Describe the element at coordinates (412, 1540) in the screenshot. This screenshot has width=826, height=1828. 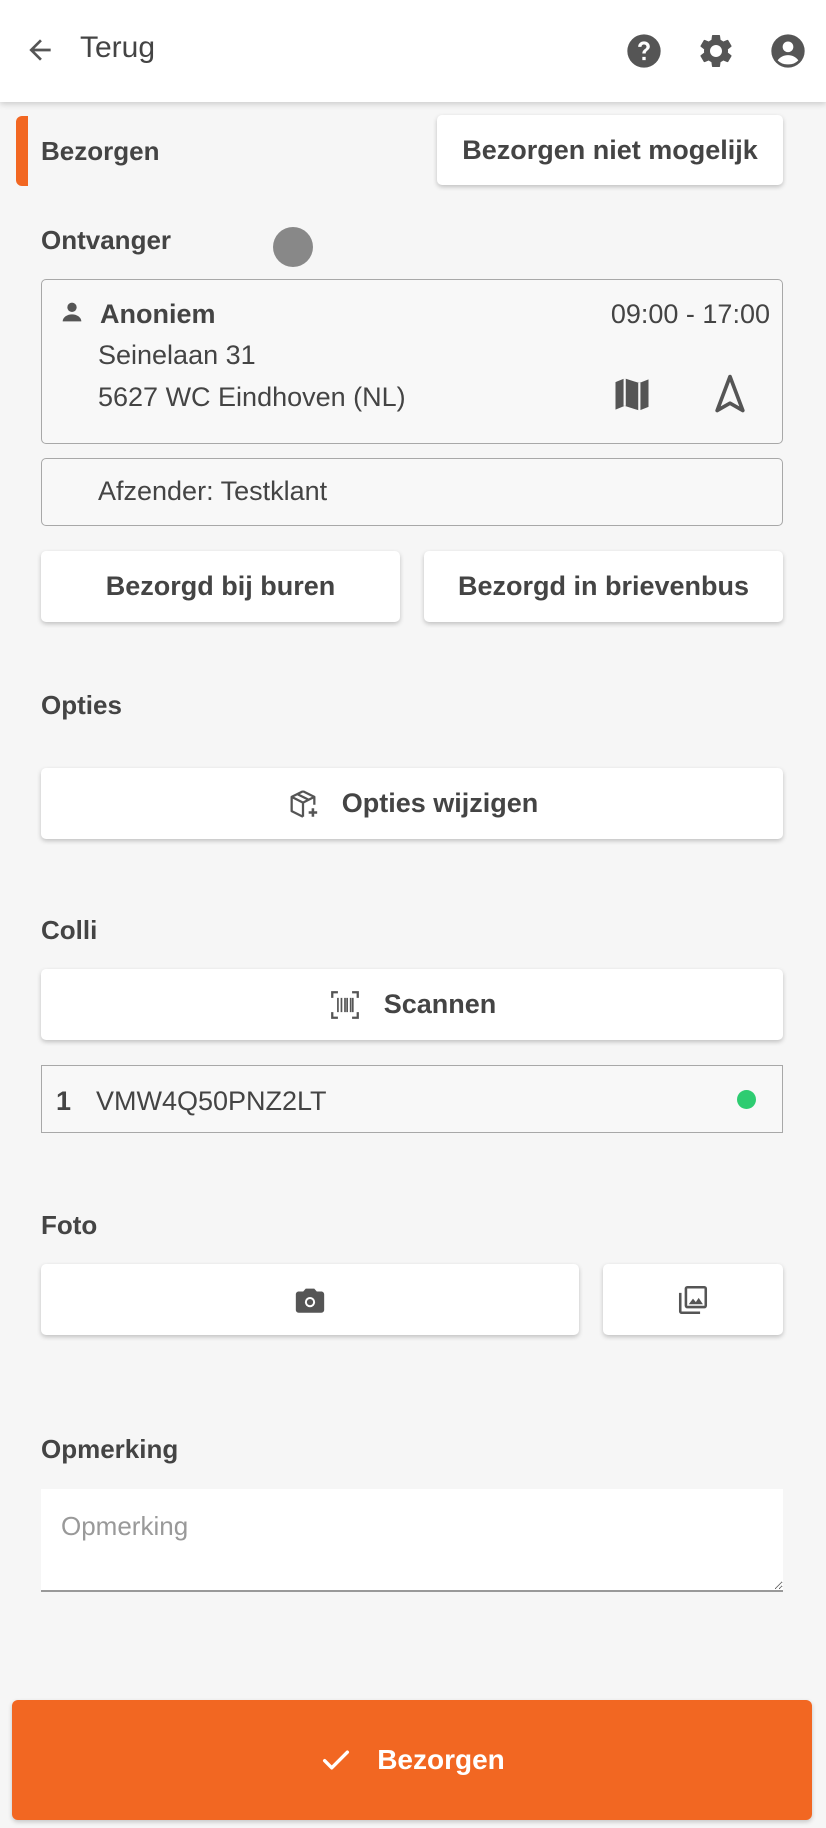
I see `remark-input` at that location.